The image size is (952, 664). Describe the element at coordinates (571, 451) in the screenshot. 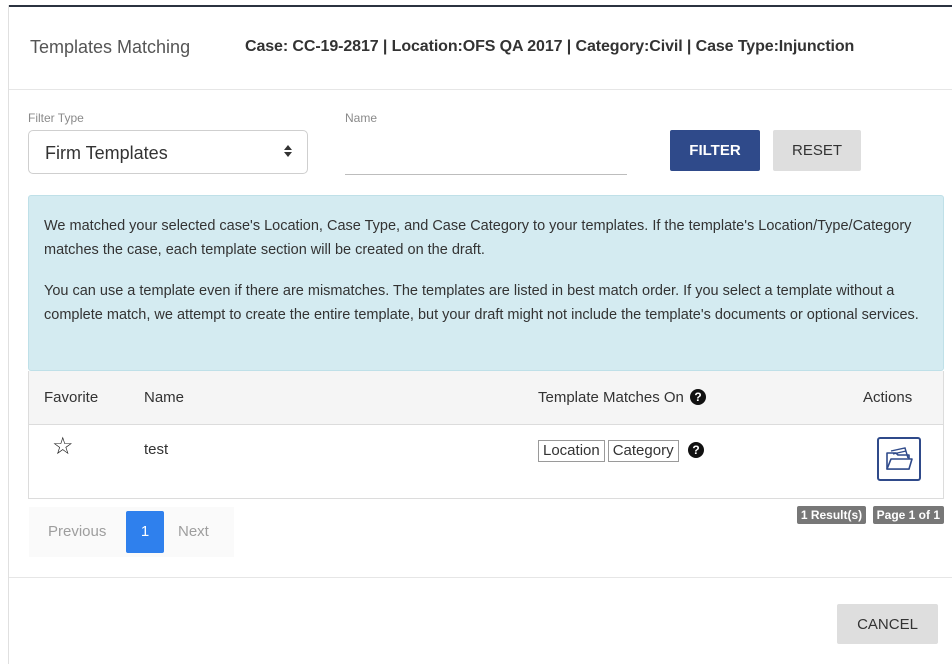

I see `match-tag-location: Location` at that location.